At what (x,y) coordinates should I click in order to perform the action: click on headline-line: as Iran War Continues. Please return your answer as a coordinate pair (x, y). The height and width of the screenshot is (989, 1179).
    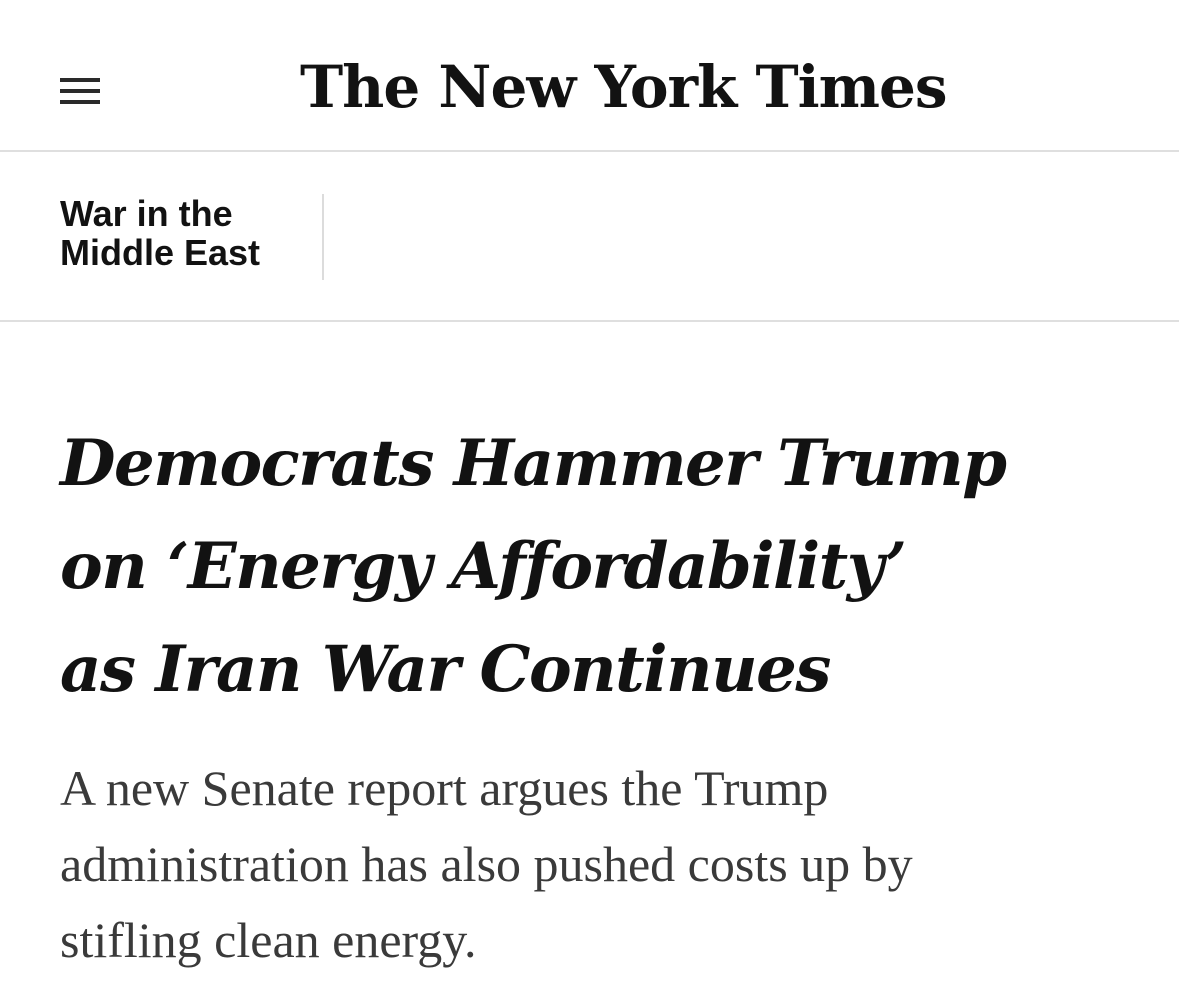
    Looking at the image, I should click on (445, 669).